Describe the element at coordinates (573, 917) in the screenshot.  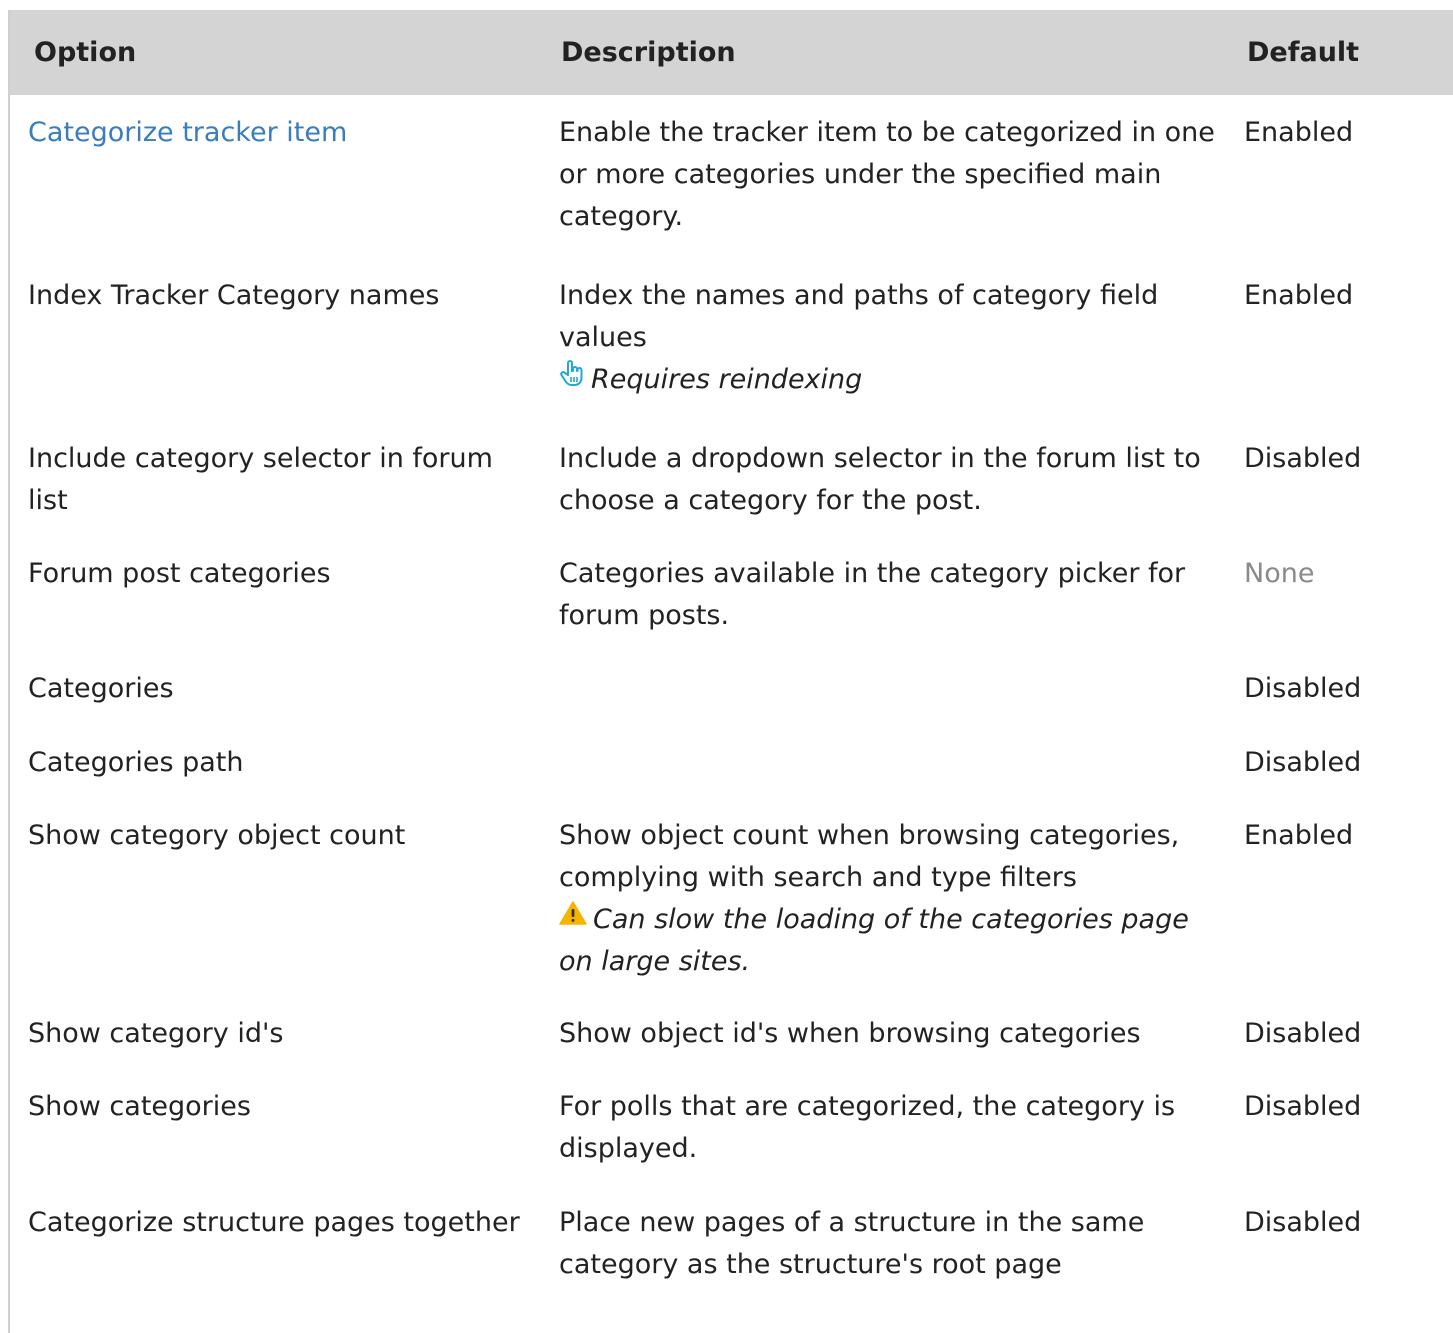
I see `warning-icon` at that location.